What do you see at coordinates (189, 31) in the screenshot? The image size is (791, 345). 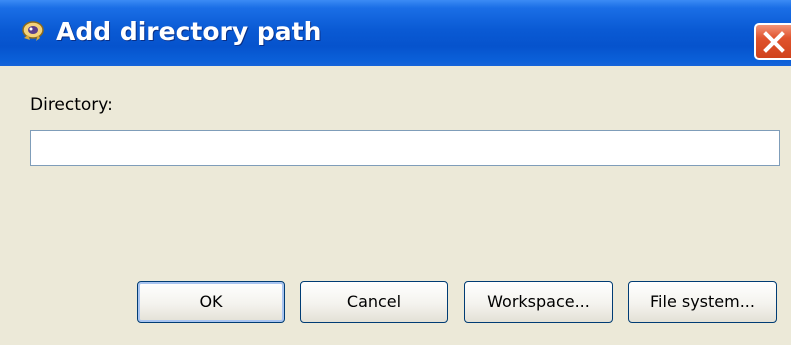 I see `dialog-title: Add directory path` at bounding box center [189, 31].